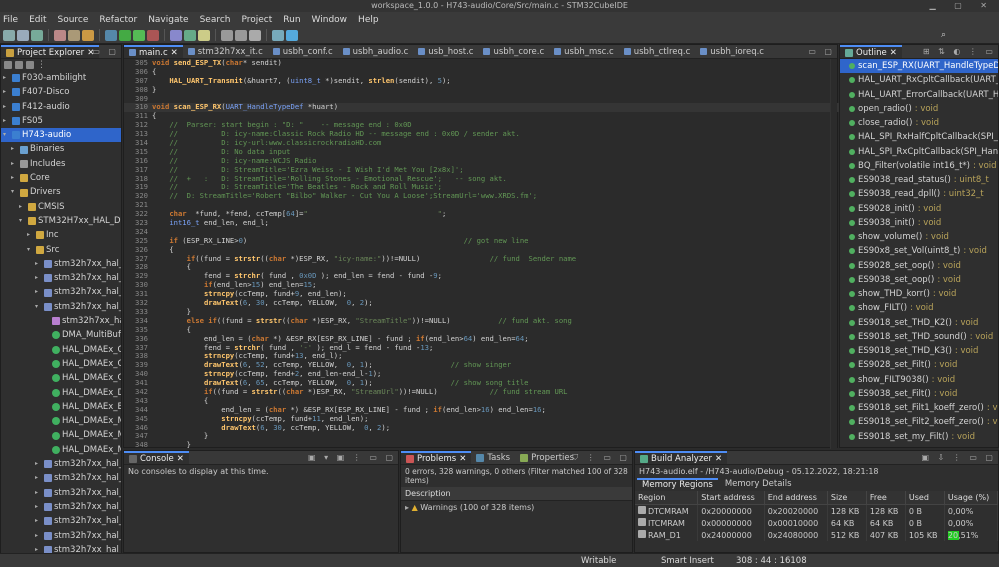 This screenshot has width=999, height=567. What do you see at coordinates (871, 52) in the screenshot?
I see `tab-outline: Outline ✕` at bounding box center [871, 52].